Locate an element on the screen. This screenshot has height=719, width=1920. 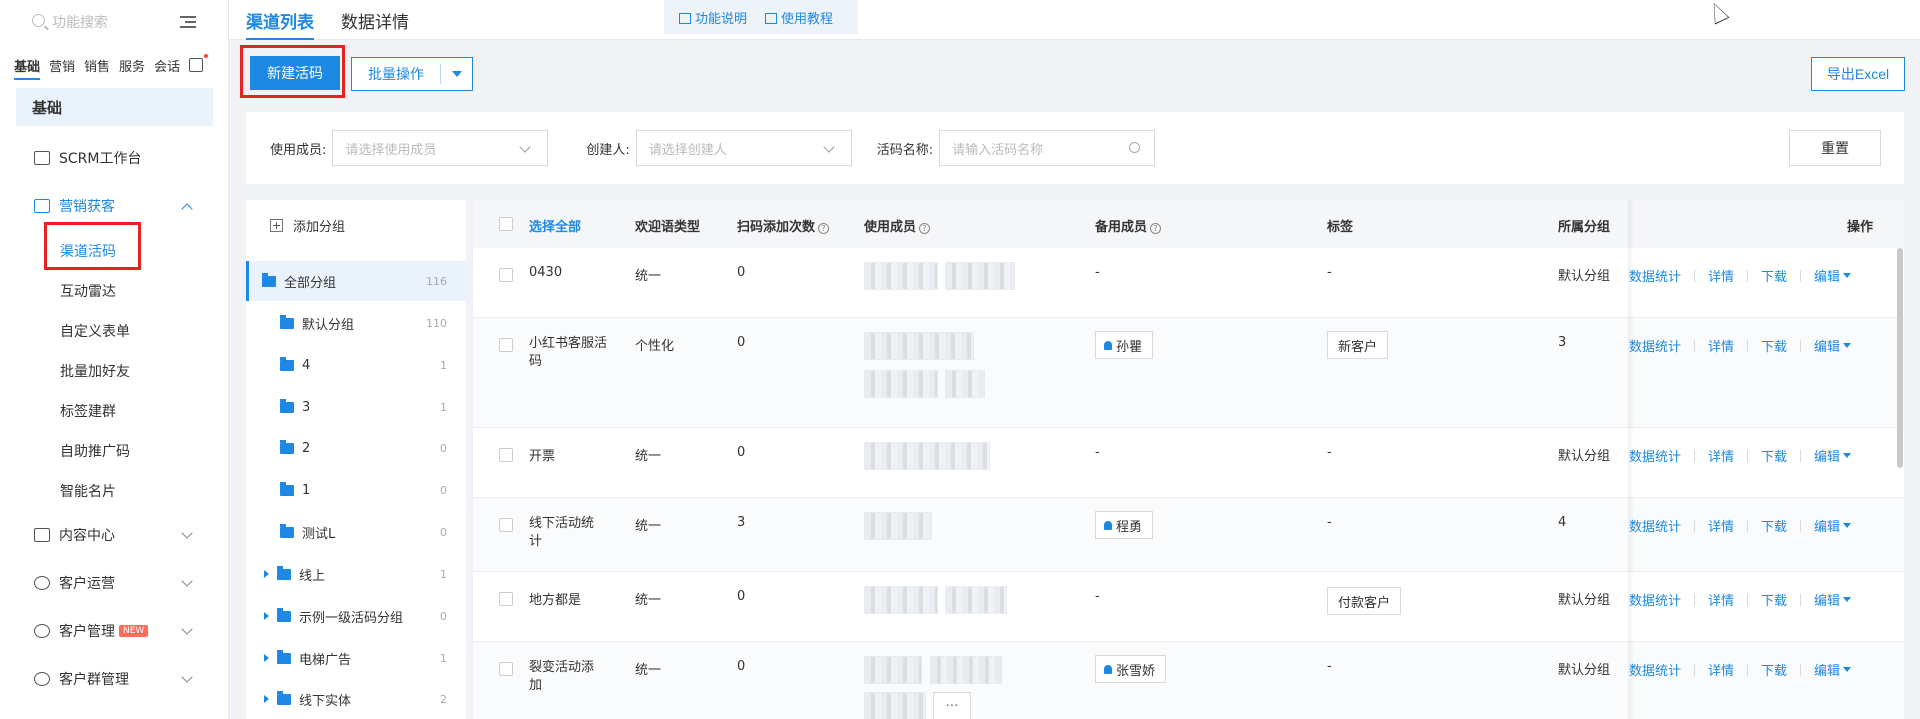
sidebar-item-marketing: 营销获客 is located at coordinates (74, 206).